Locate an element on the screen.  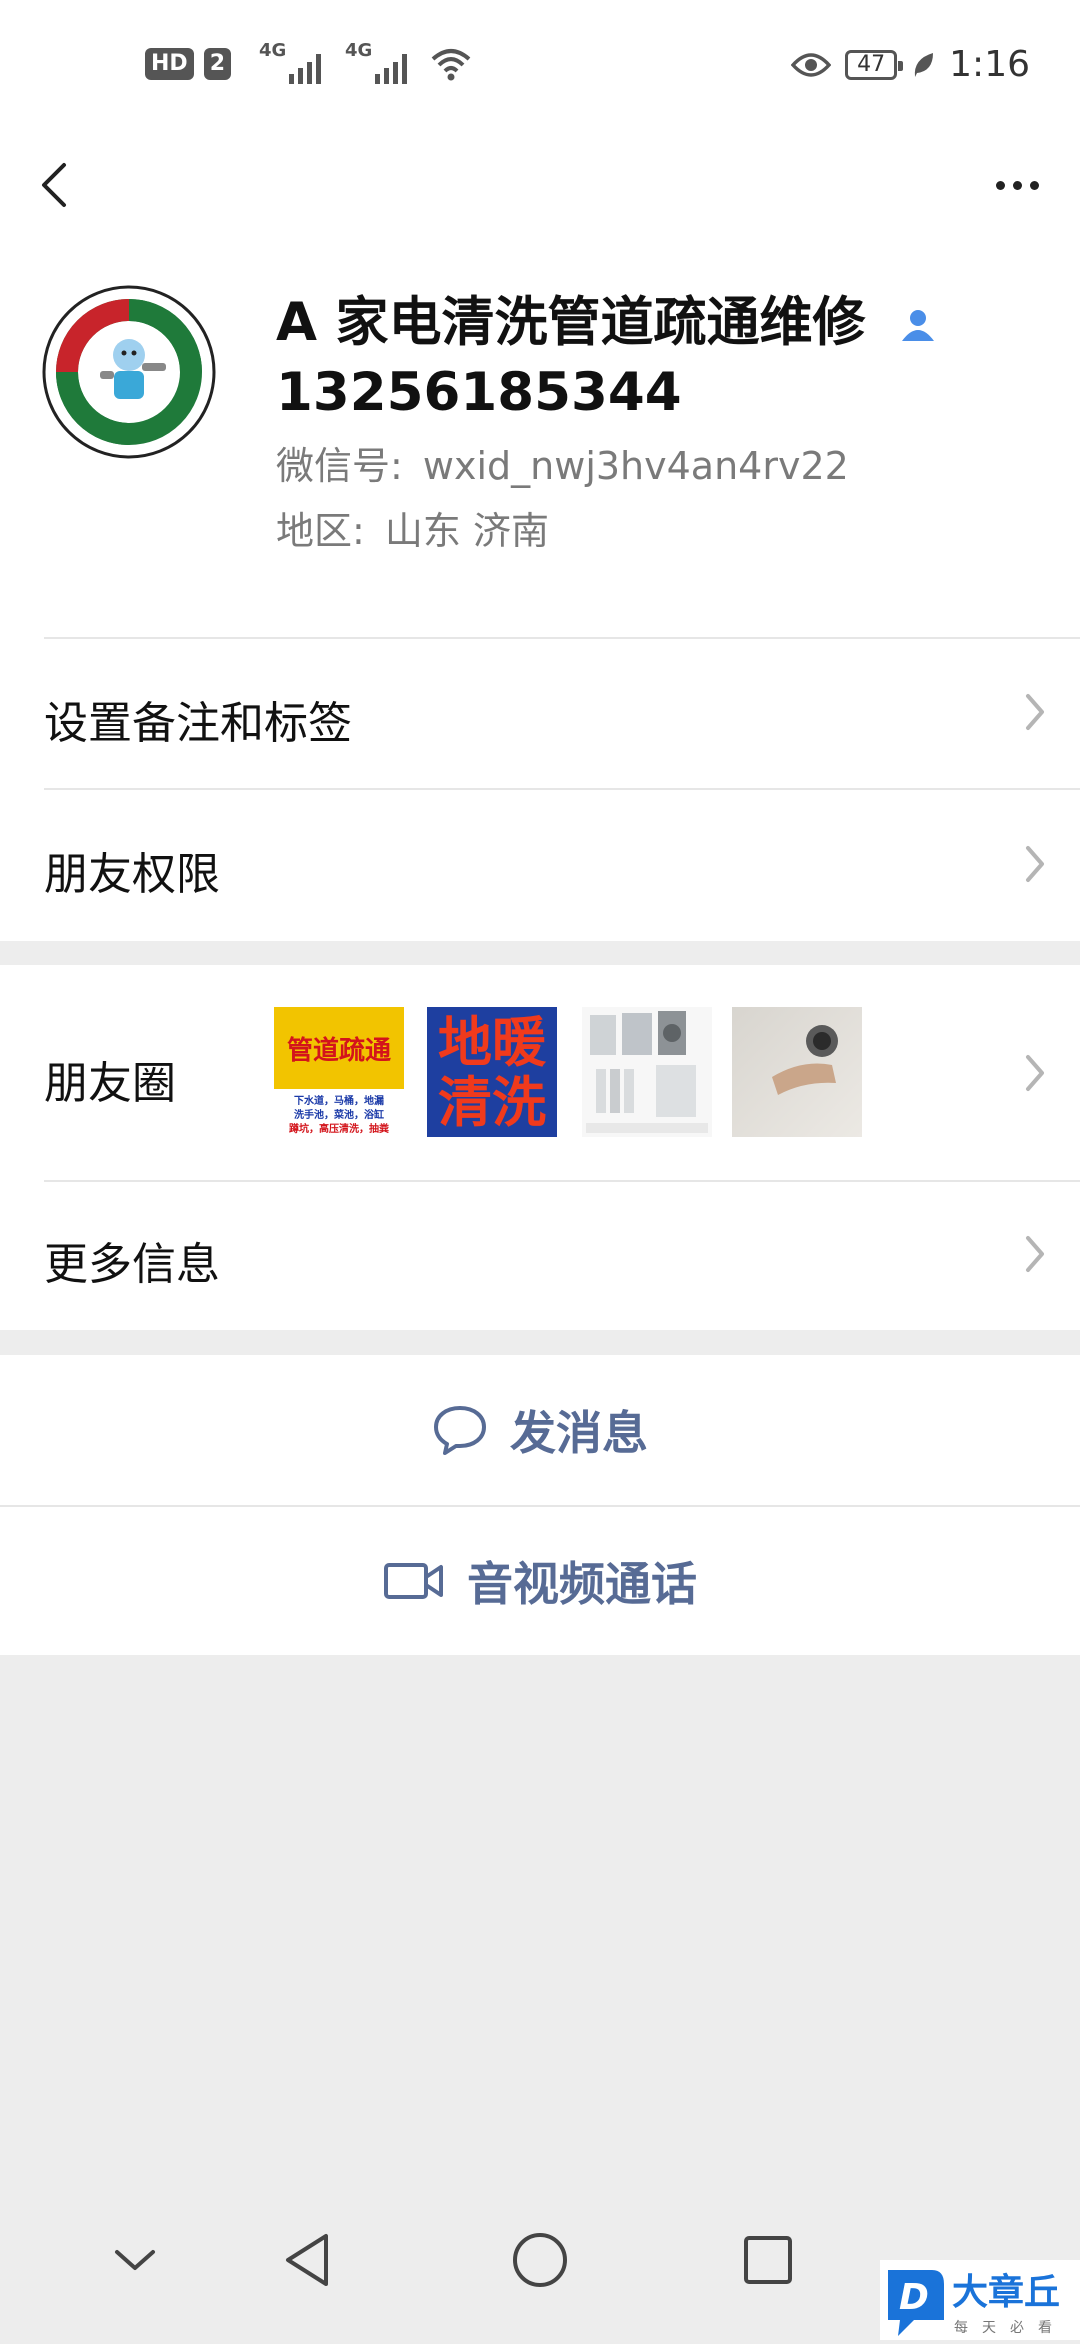
square-recents-icon is located at coordinates (768, 2260).